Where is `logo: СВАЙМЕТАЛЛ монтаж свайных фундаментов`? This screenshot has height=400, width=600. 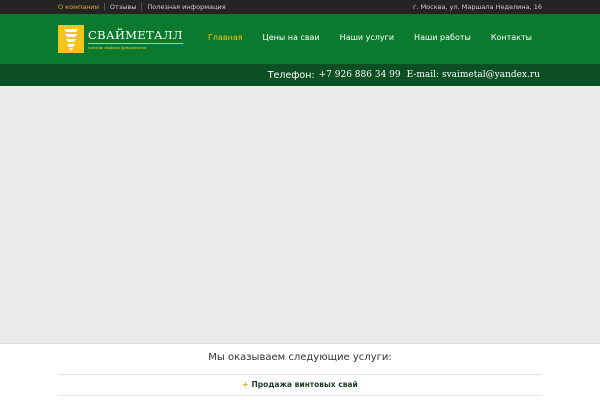
logo: СВАЙМЕТАЛЛ монтаж свайных фундаментов is located at coordinates (120, 39).